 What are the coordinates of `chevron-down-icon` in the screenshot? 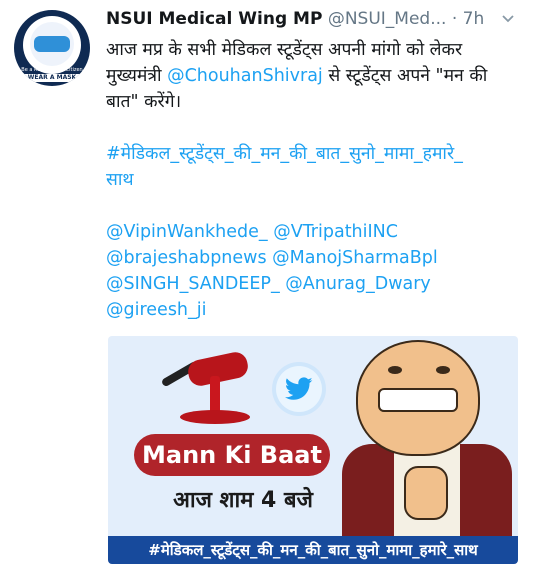 It's located at (508, 19).